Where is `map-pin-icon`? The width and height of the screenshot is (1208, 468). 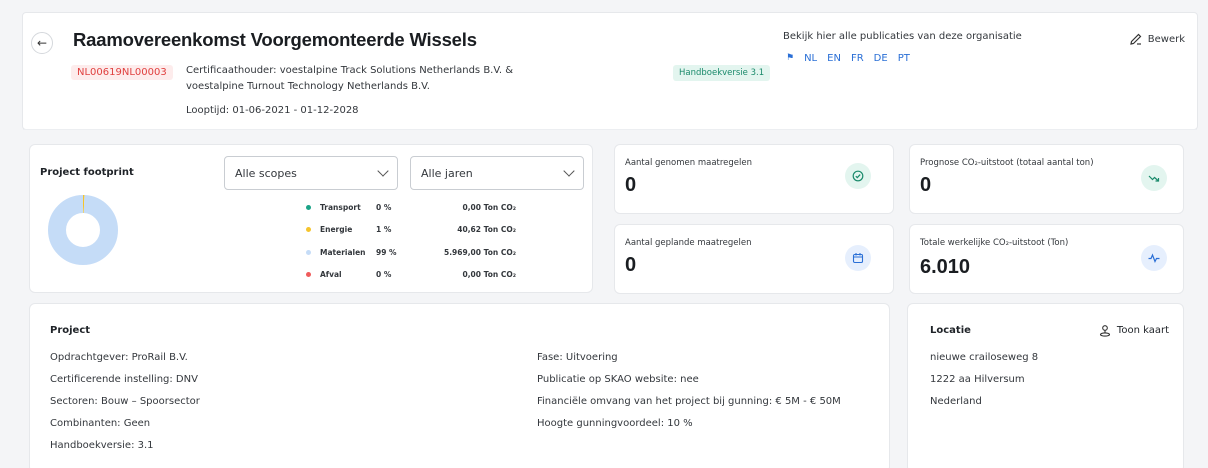
map-pin-icon is located at coordinates (1104, 331).